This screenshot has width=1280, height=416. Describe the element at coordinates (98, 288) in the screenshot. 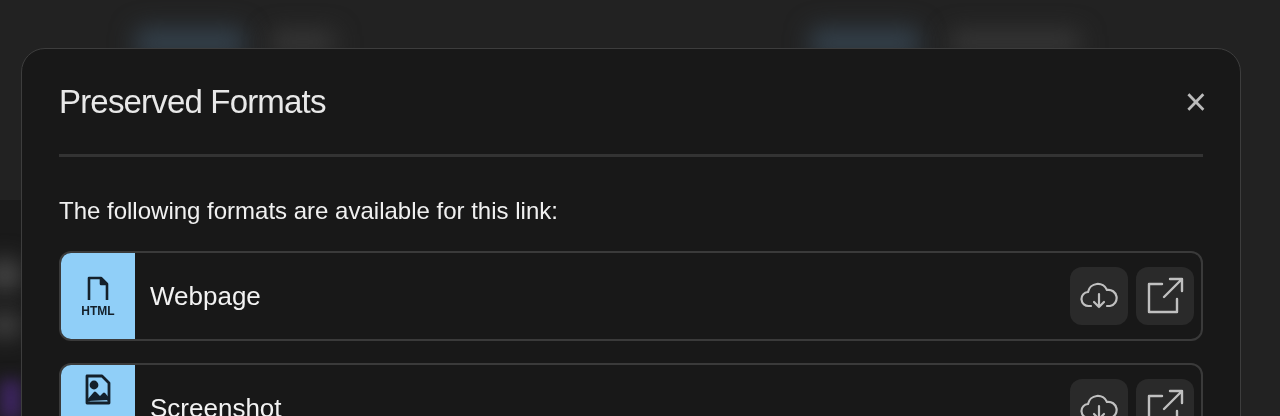

I see `file-icon` at that location.